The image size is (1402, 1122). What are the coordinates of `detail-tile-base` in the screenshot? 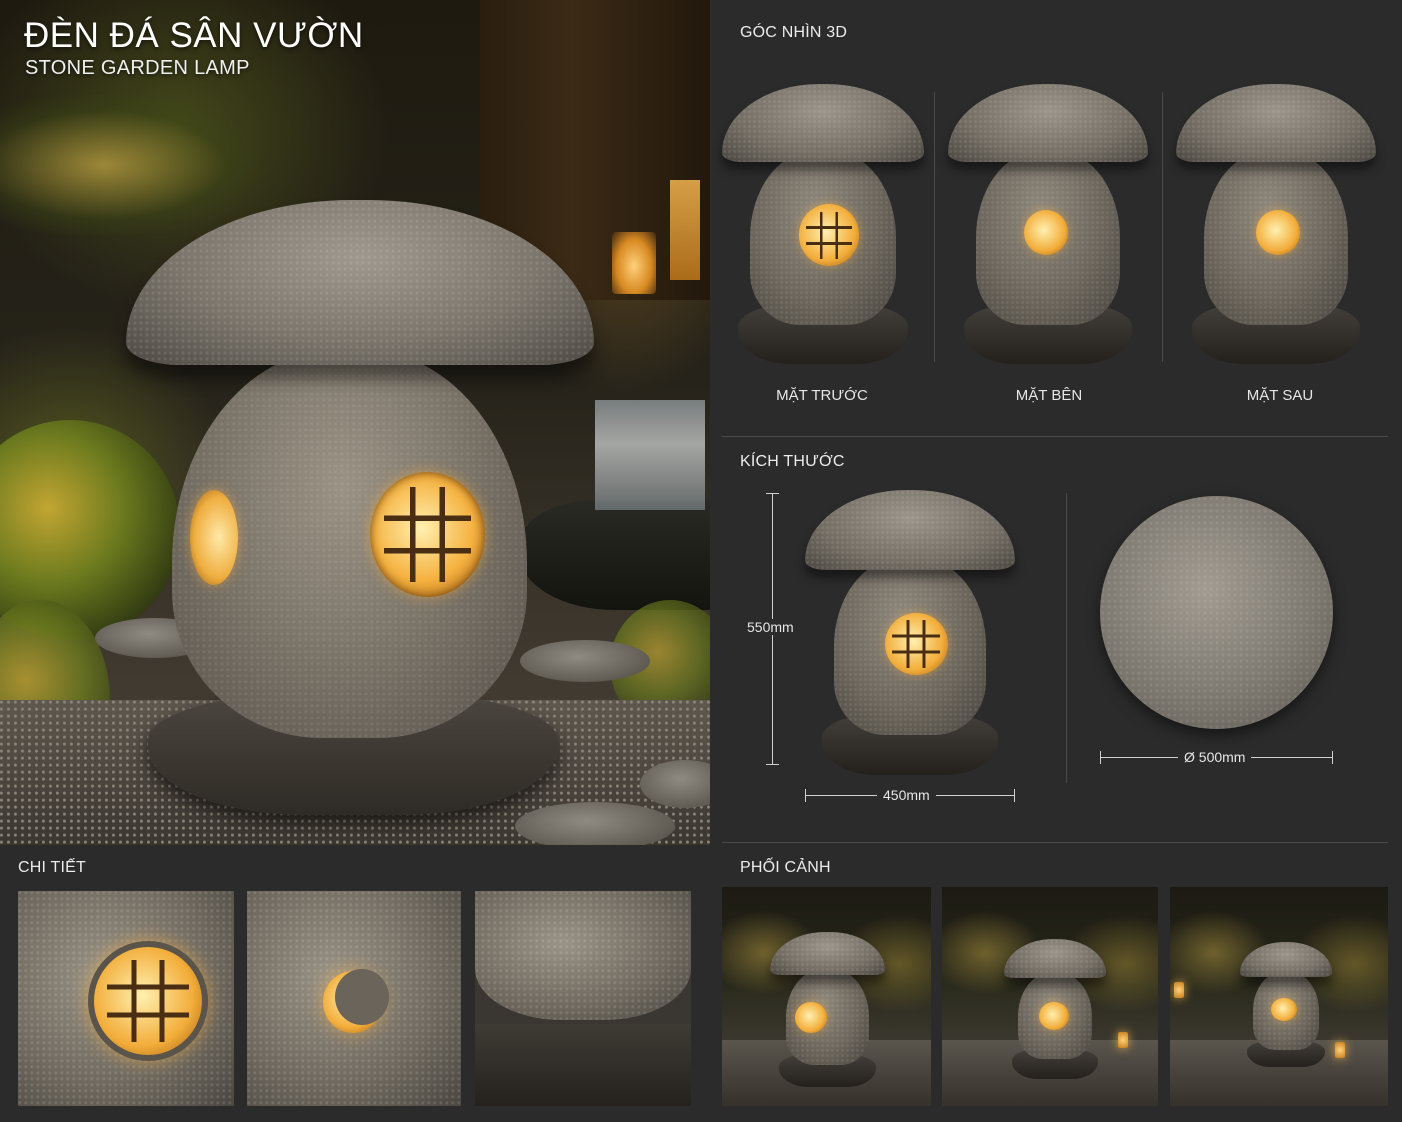 It's located at (583, 998).